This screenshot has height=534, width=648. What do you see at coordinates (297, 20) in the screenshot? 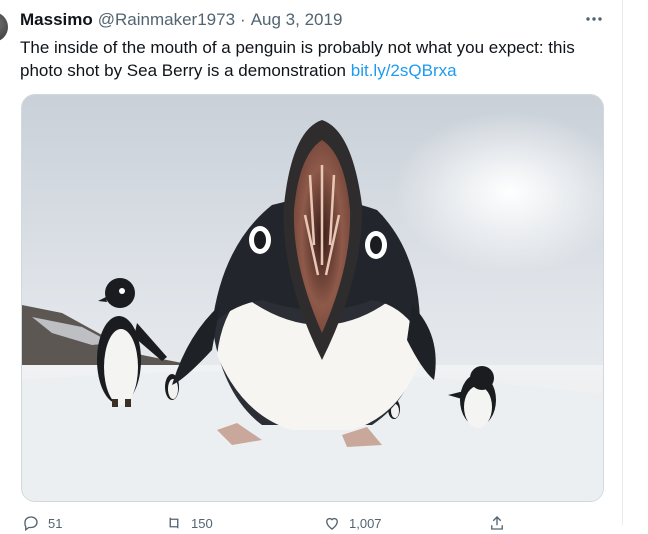
I see `tweet-date: Aug 3, 2019` at bounding box center [297, 20].